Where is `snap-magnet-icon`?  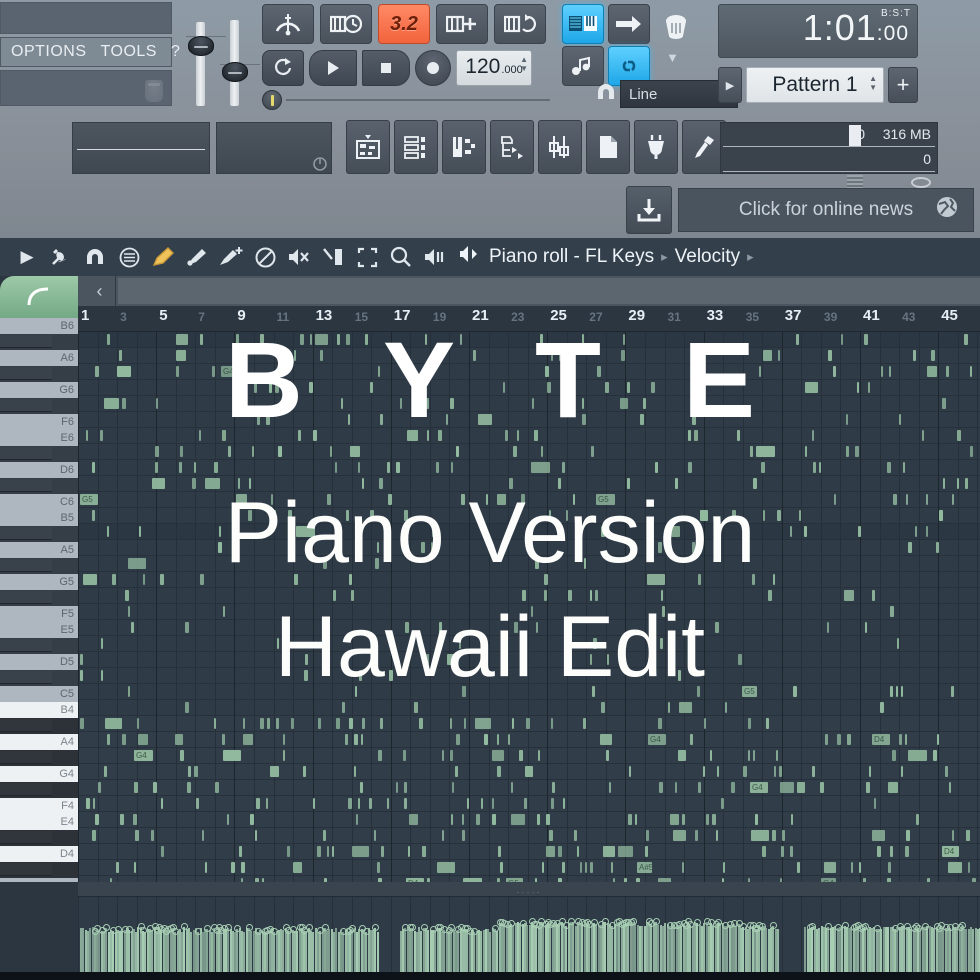
snap-magnet-icon is located at coordinates (606, 95).